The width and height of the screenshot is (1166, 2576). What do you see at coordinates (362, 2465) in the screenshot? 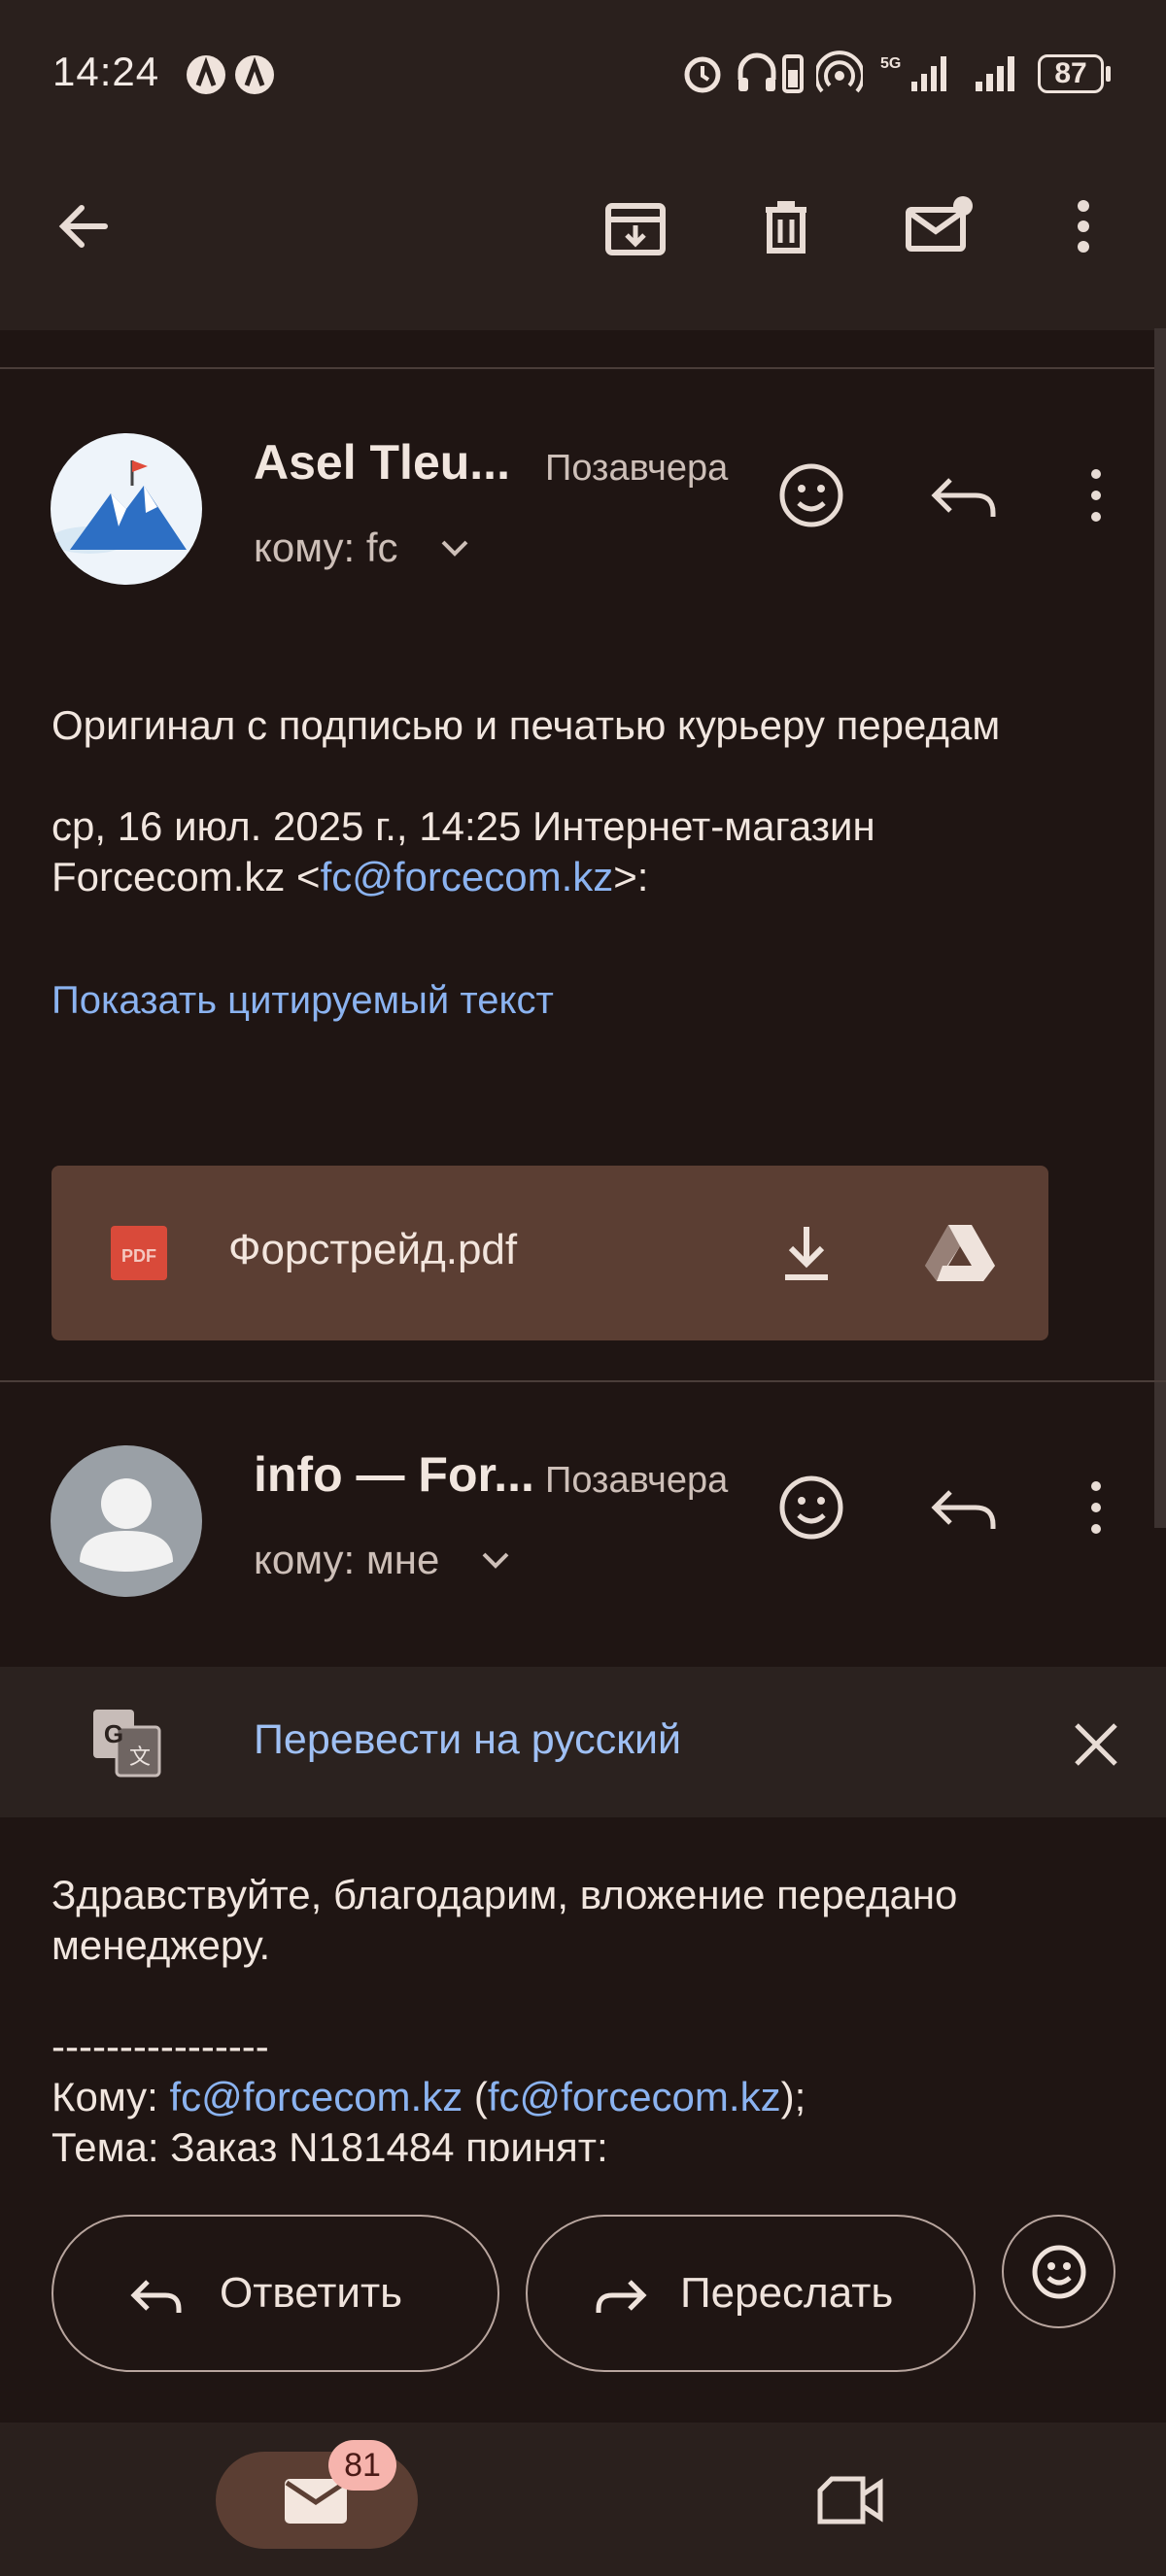
I see `unread-count-badge: 81` at bounding box center [362, 2465].